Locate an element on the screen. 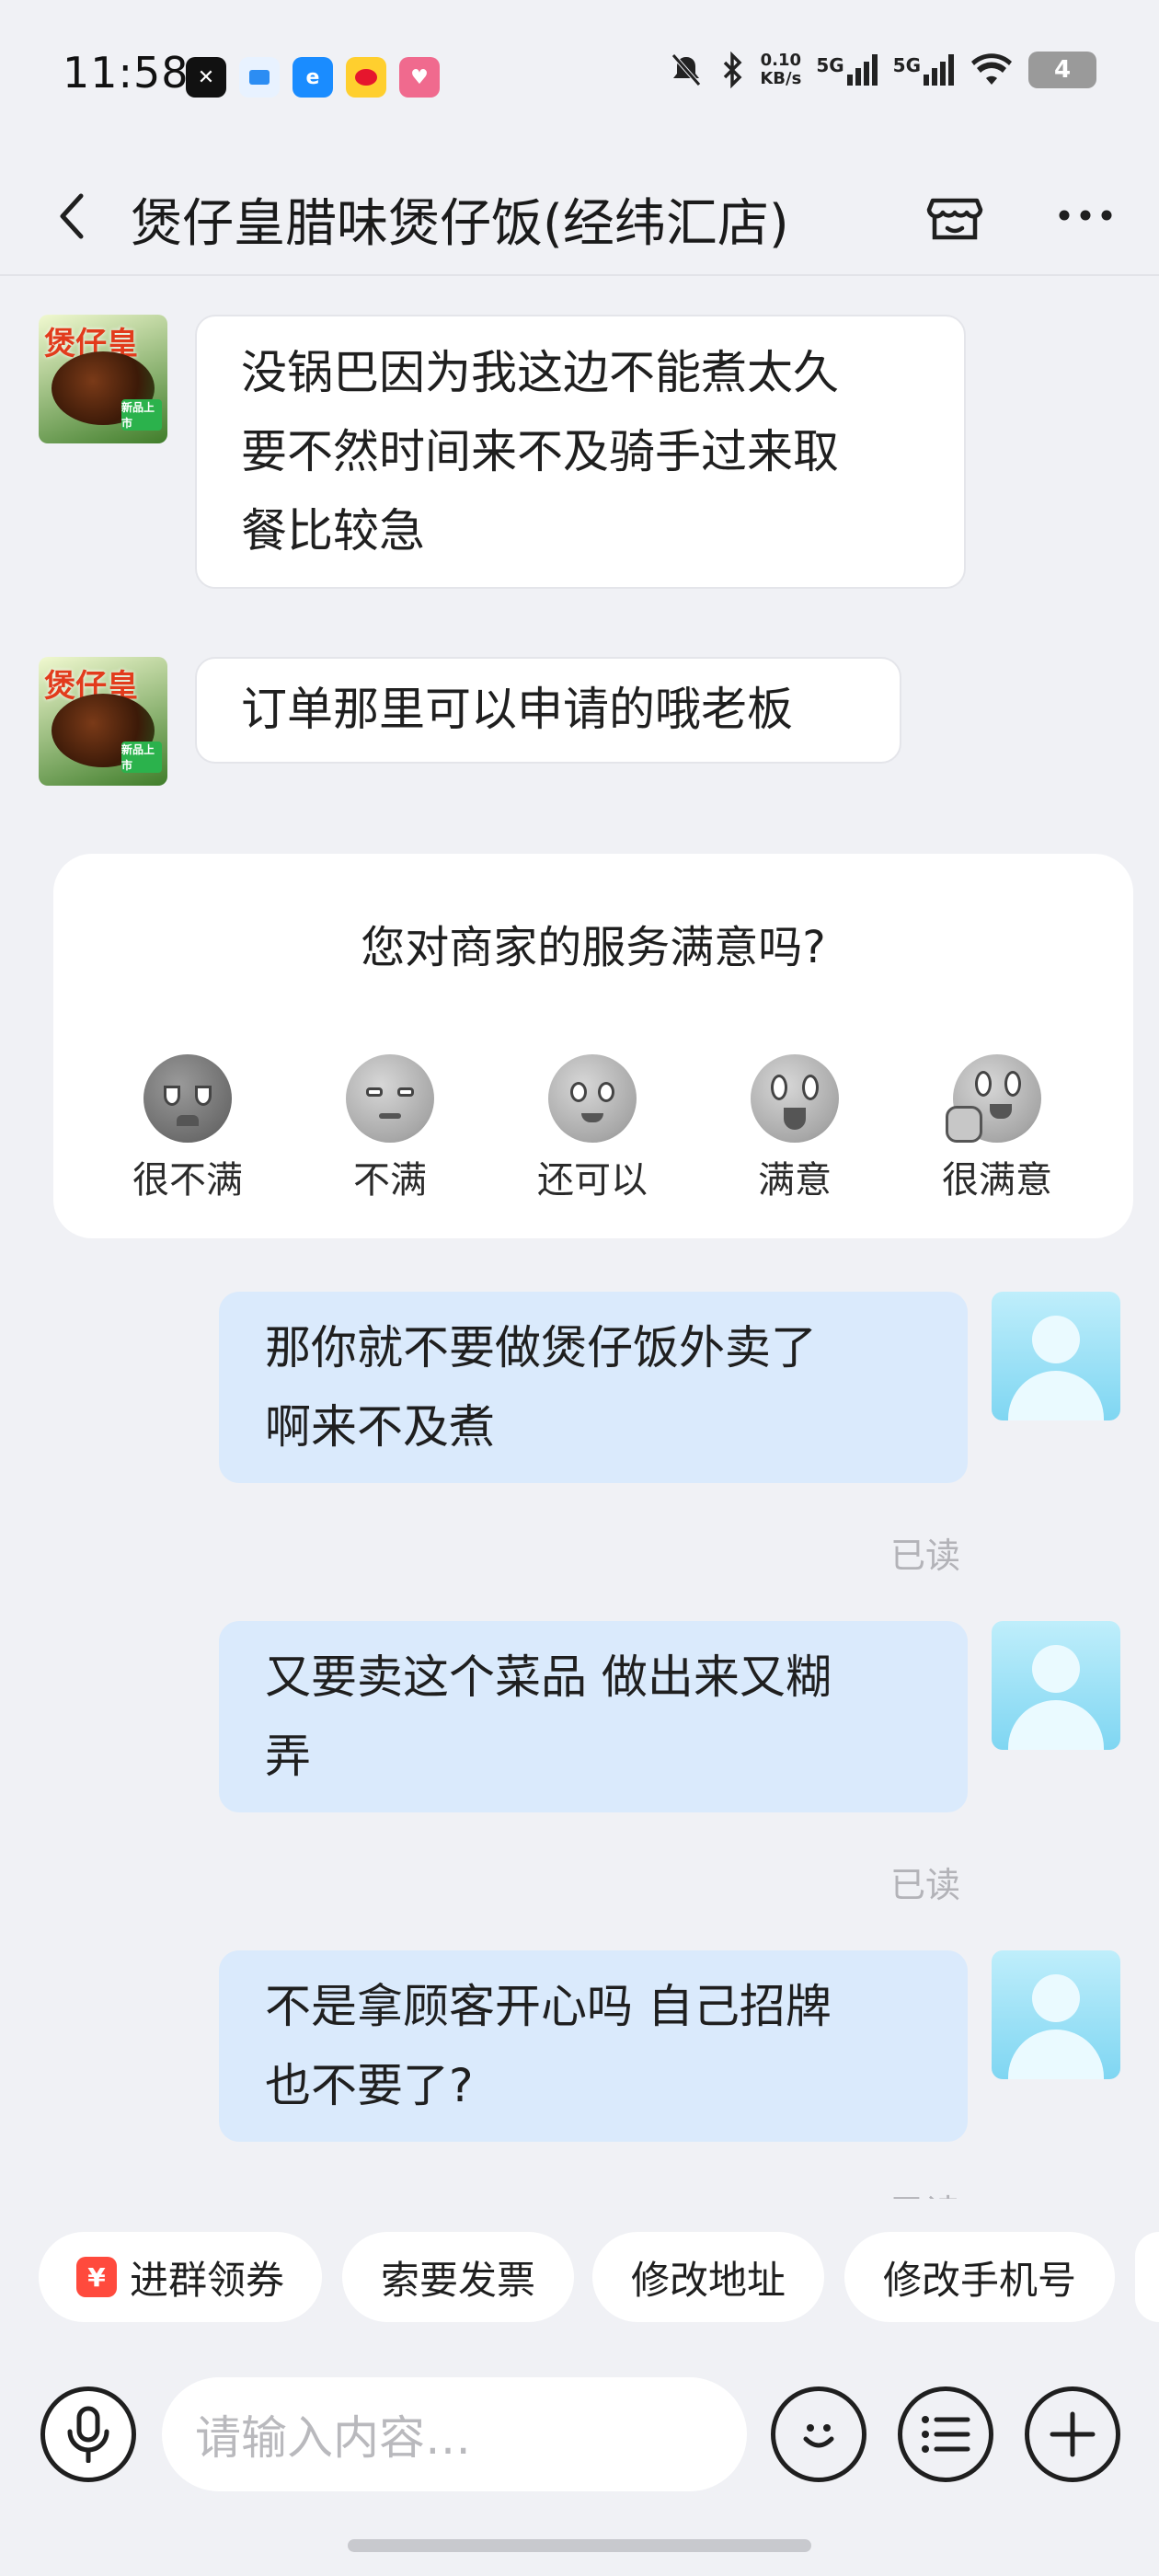 The height and width of the screenshot is (2576, 1159). chevron-left-icon is located at coordinates (72, 216).